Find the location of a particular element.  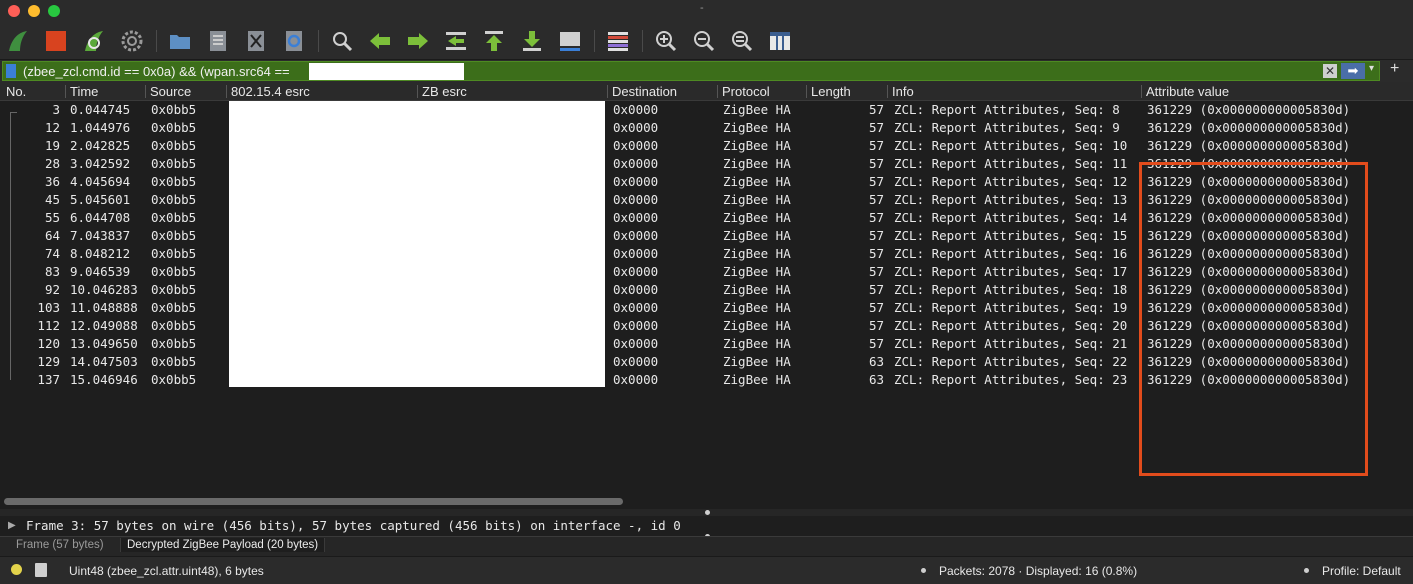

stop-capture-icon is located at coordinates (56, 41).